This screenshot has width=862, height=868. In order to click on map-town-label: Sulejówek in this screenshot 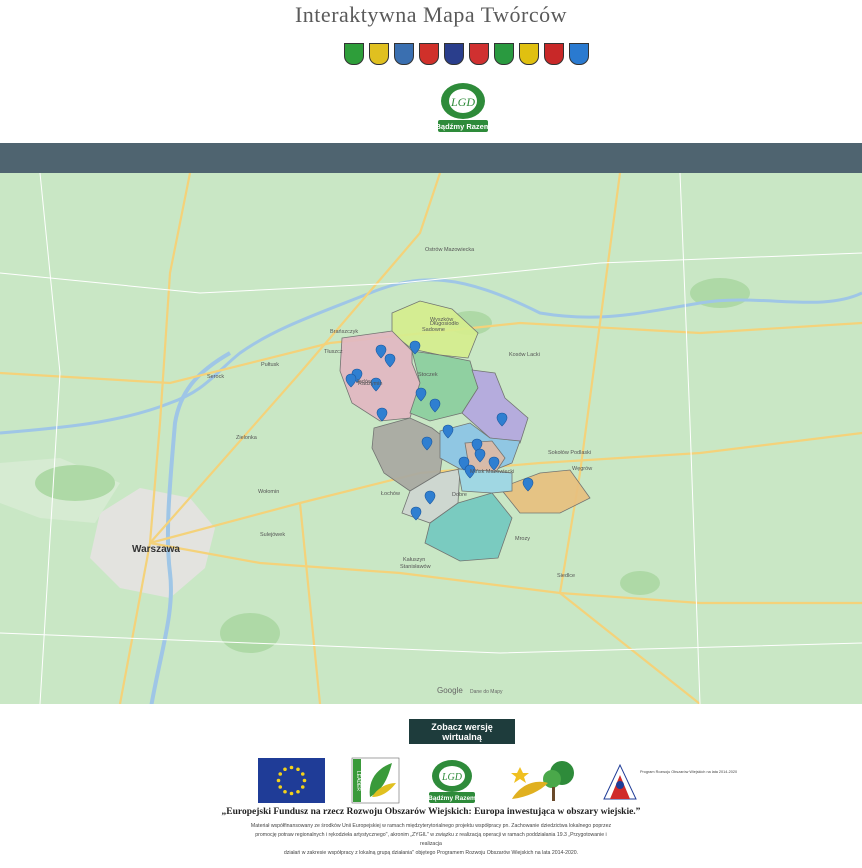, I will do `click(272, 535)`.